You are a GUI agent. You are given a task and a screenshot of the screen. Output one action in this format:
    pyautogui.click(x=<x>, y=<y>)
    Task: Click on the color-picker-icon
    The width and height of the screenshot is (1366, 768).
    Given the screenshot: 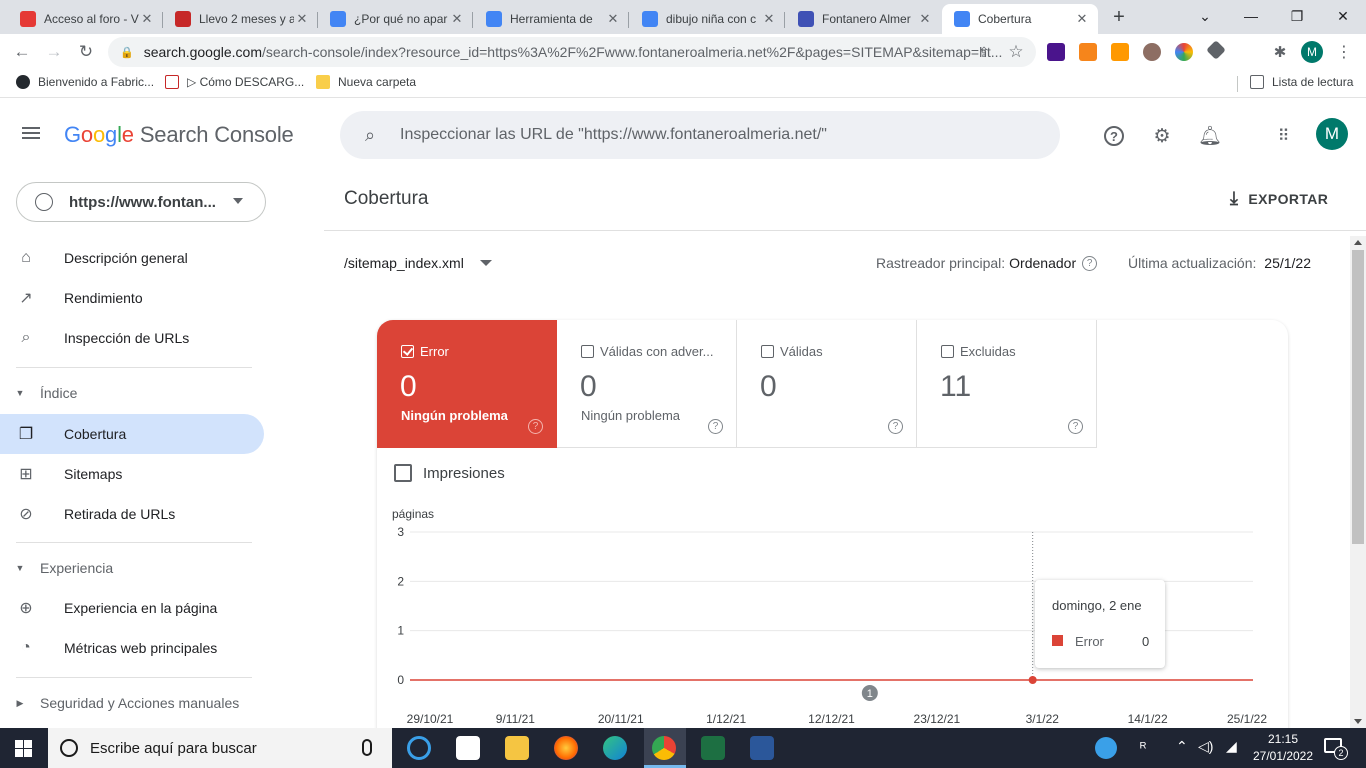 What is the action you would take?
    pyautogui.click(x=1184, y=52)
    